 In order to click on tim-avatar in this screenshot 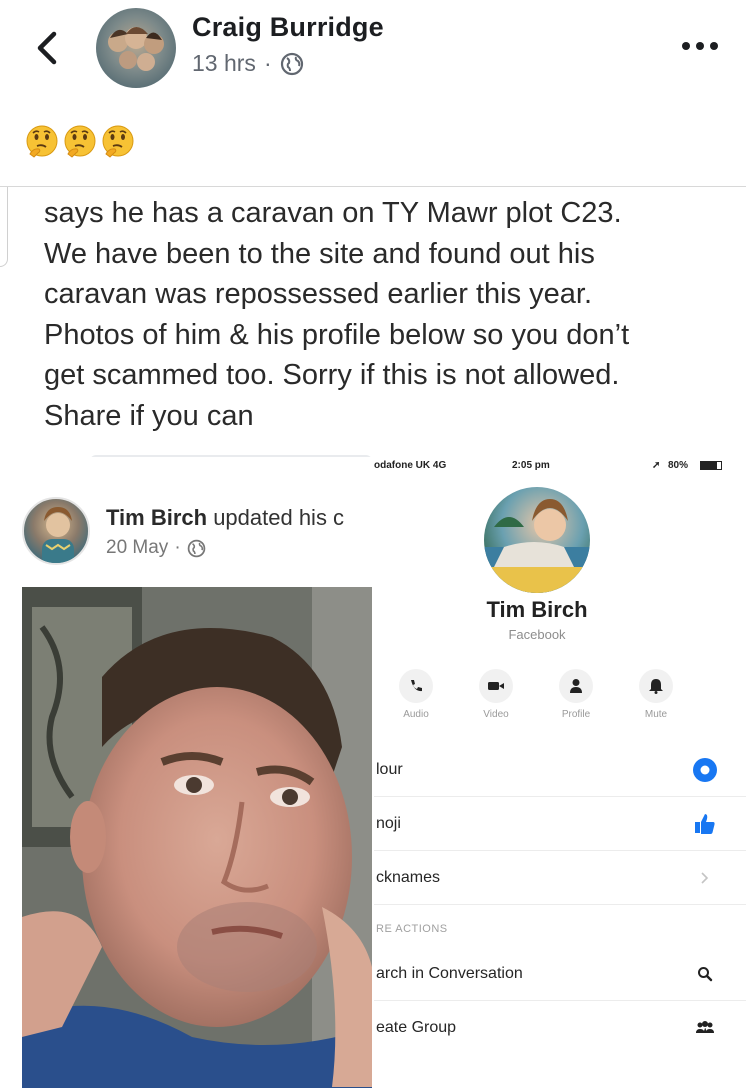, I will do `click(56, 531)`.